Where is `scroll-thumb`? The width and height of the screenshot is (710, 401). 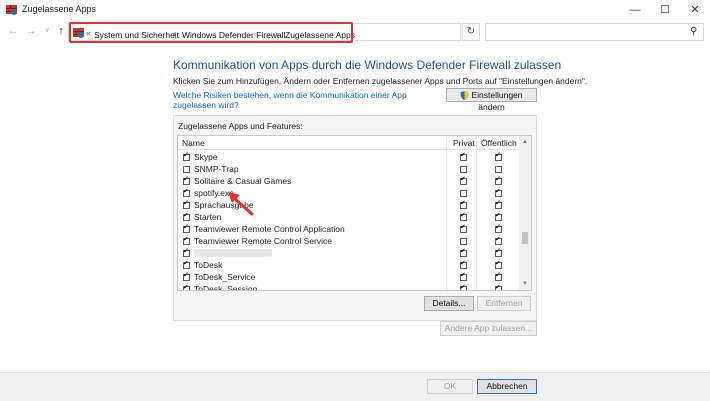
scroll-thumb is located at coordinates (525, 238).